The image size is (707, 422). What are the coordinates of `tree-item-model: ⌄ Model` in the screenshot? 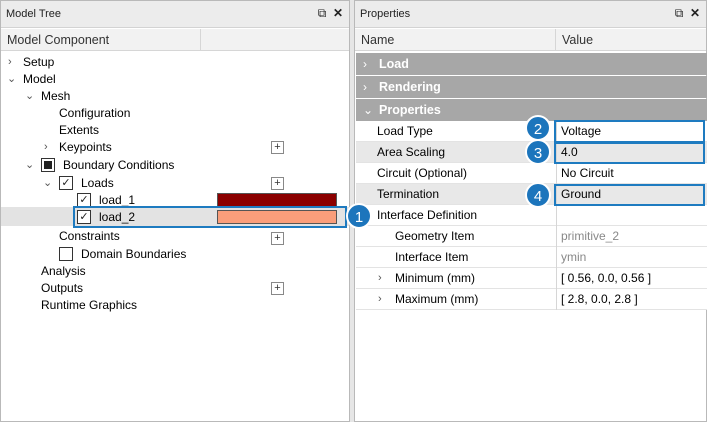 It's located at (175, 79).